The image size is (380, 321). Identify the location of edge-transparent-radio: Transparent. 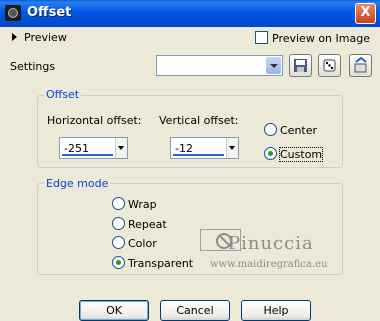
(152, 263).